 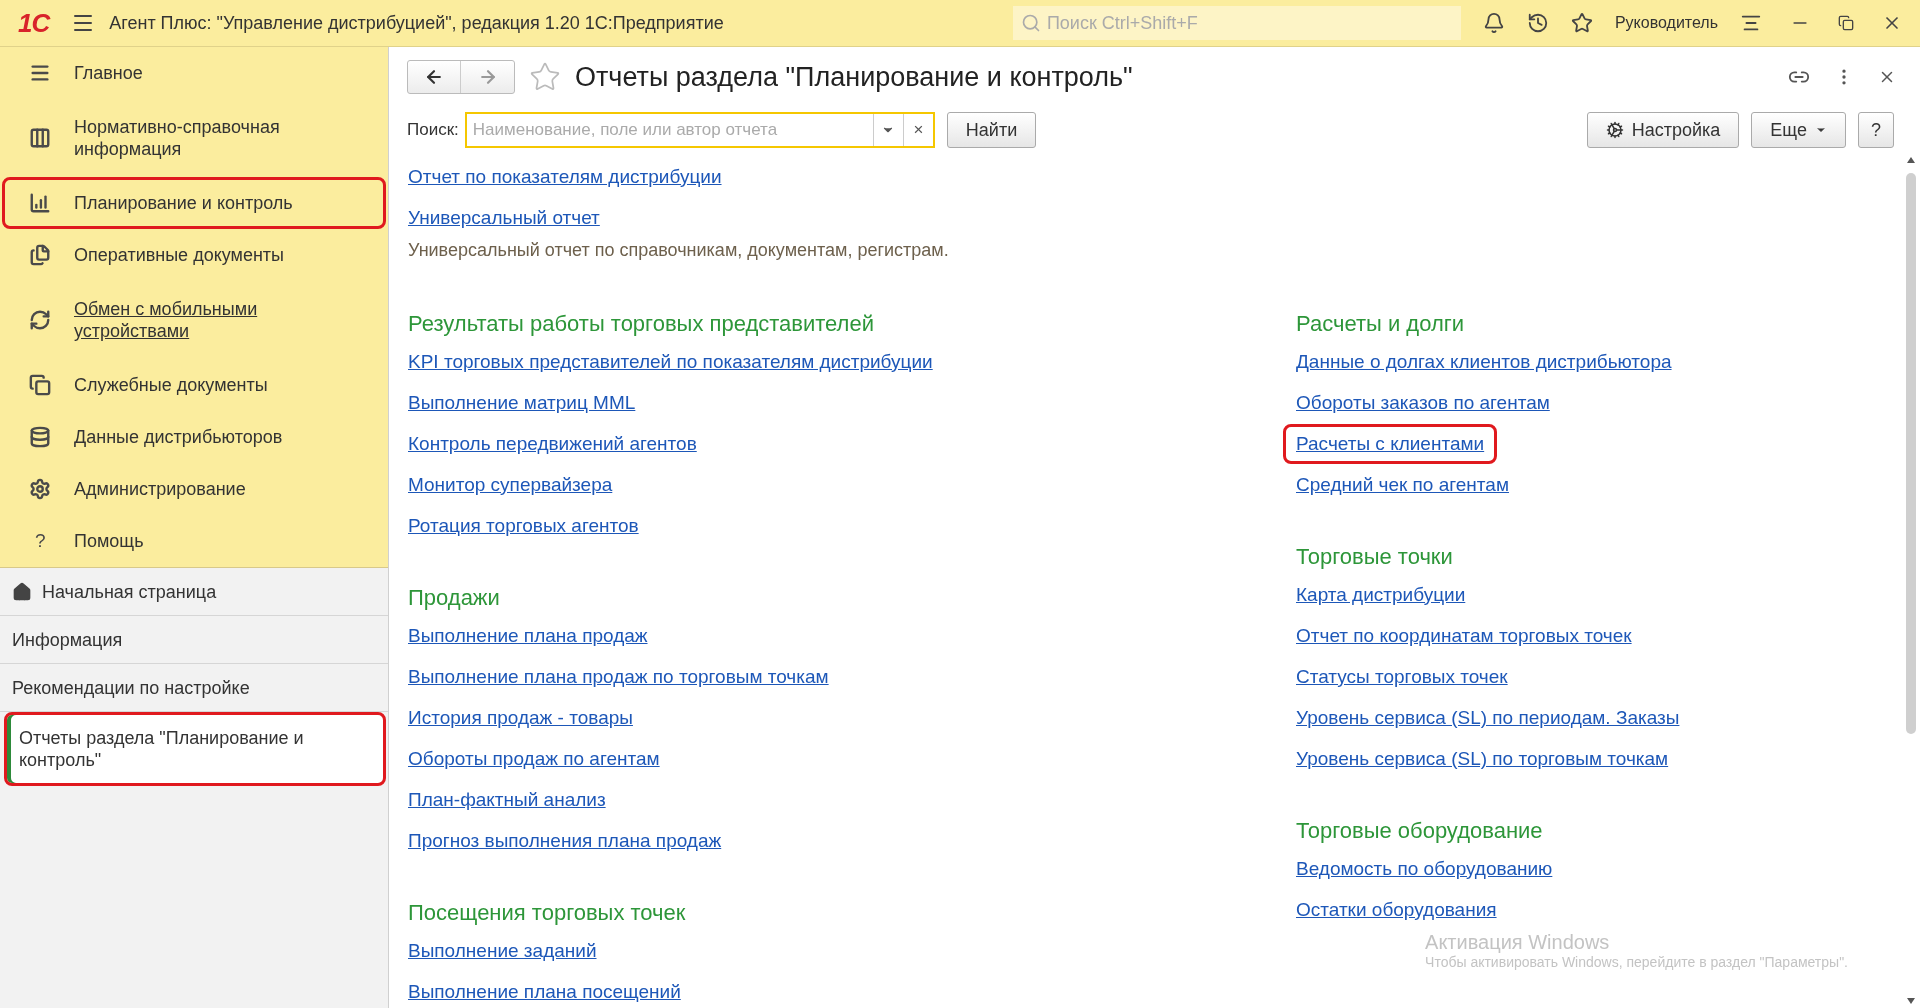 What do you see at coordinates (1846, 23) in the screenshot?
I see `restore-icon` at bounding box center [1846, 23].